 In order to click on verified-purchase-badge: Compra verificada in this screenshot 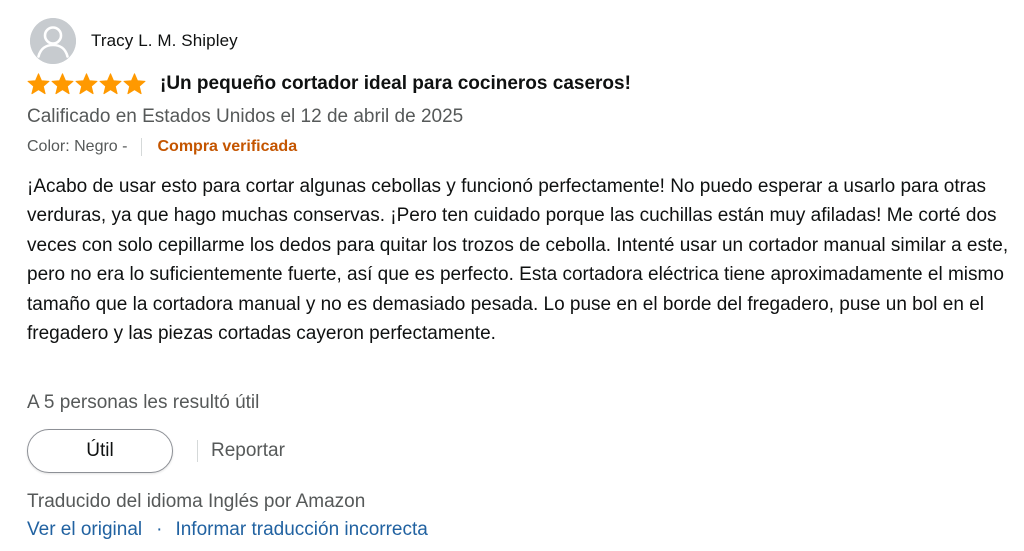, I will do `click(227, 146)`.